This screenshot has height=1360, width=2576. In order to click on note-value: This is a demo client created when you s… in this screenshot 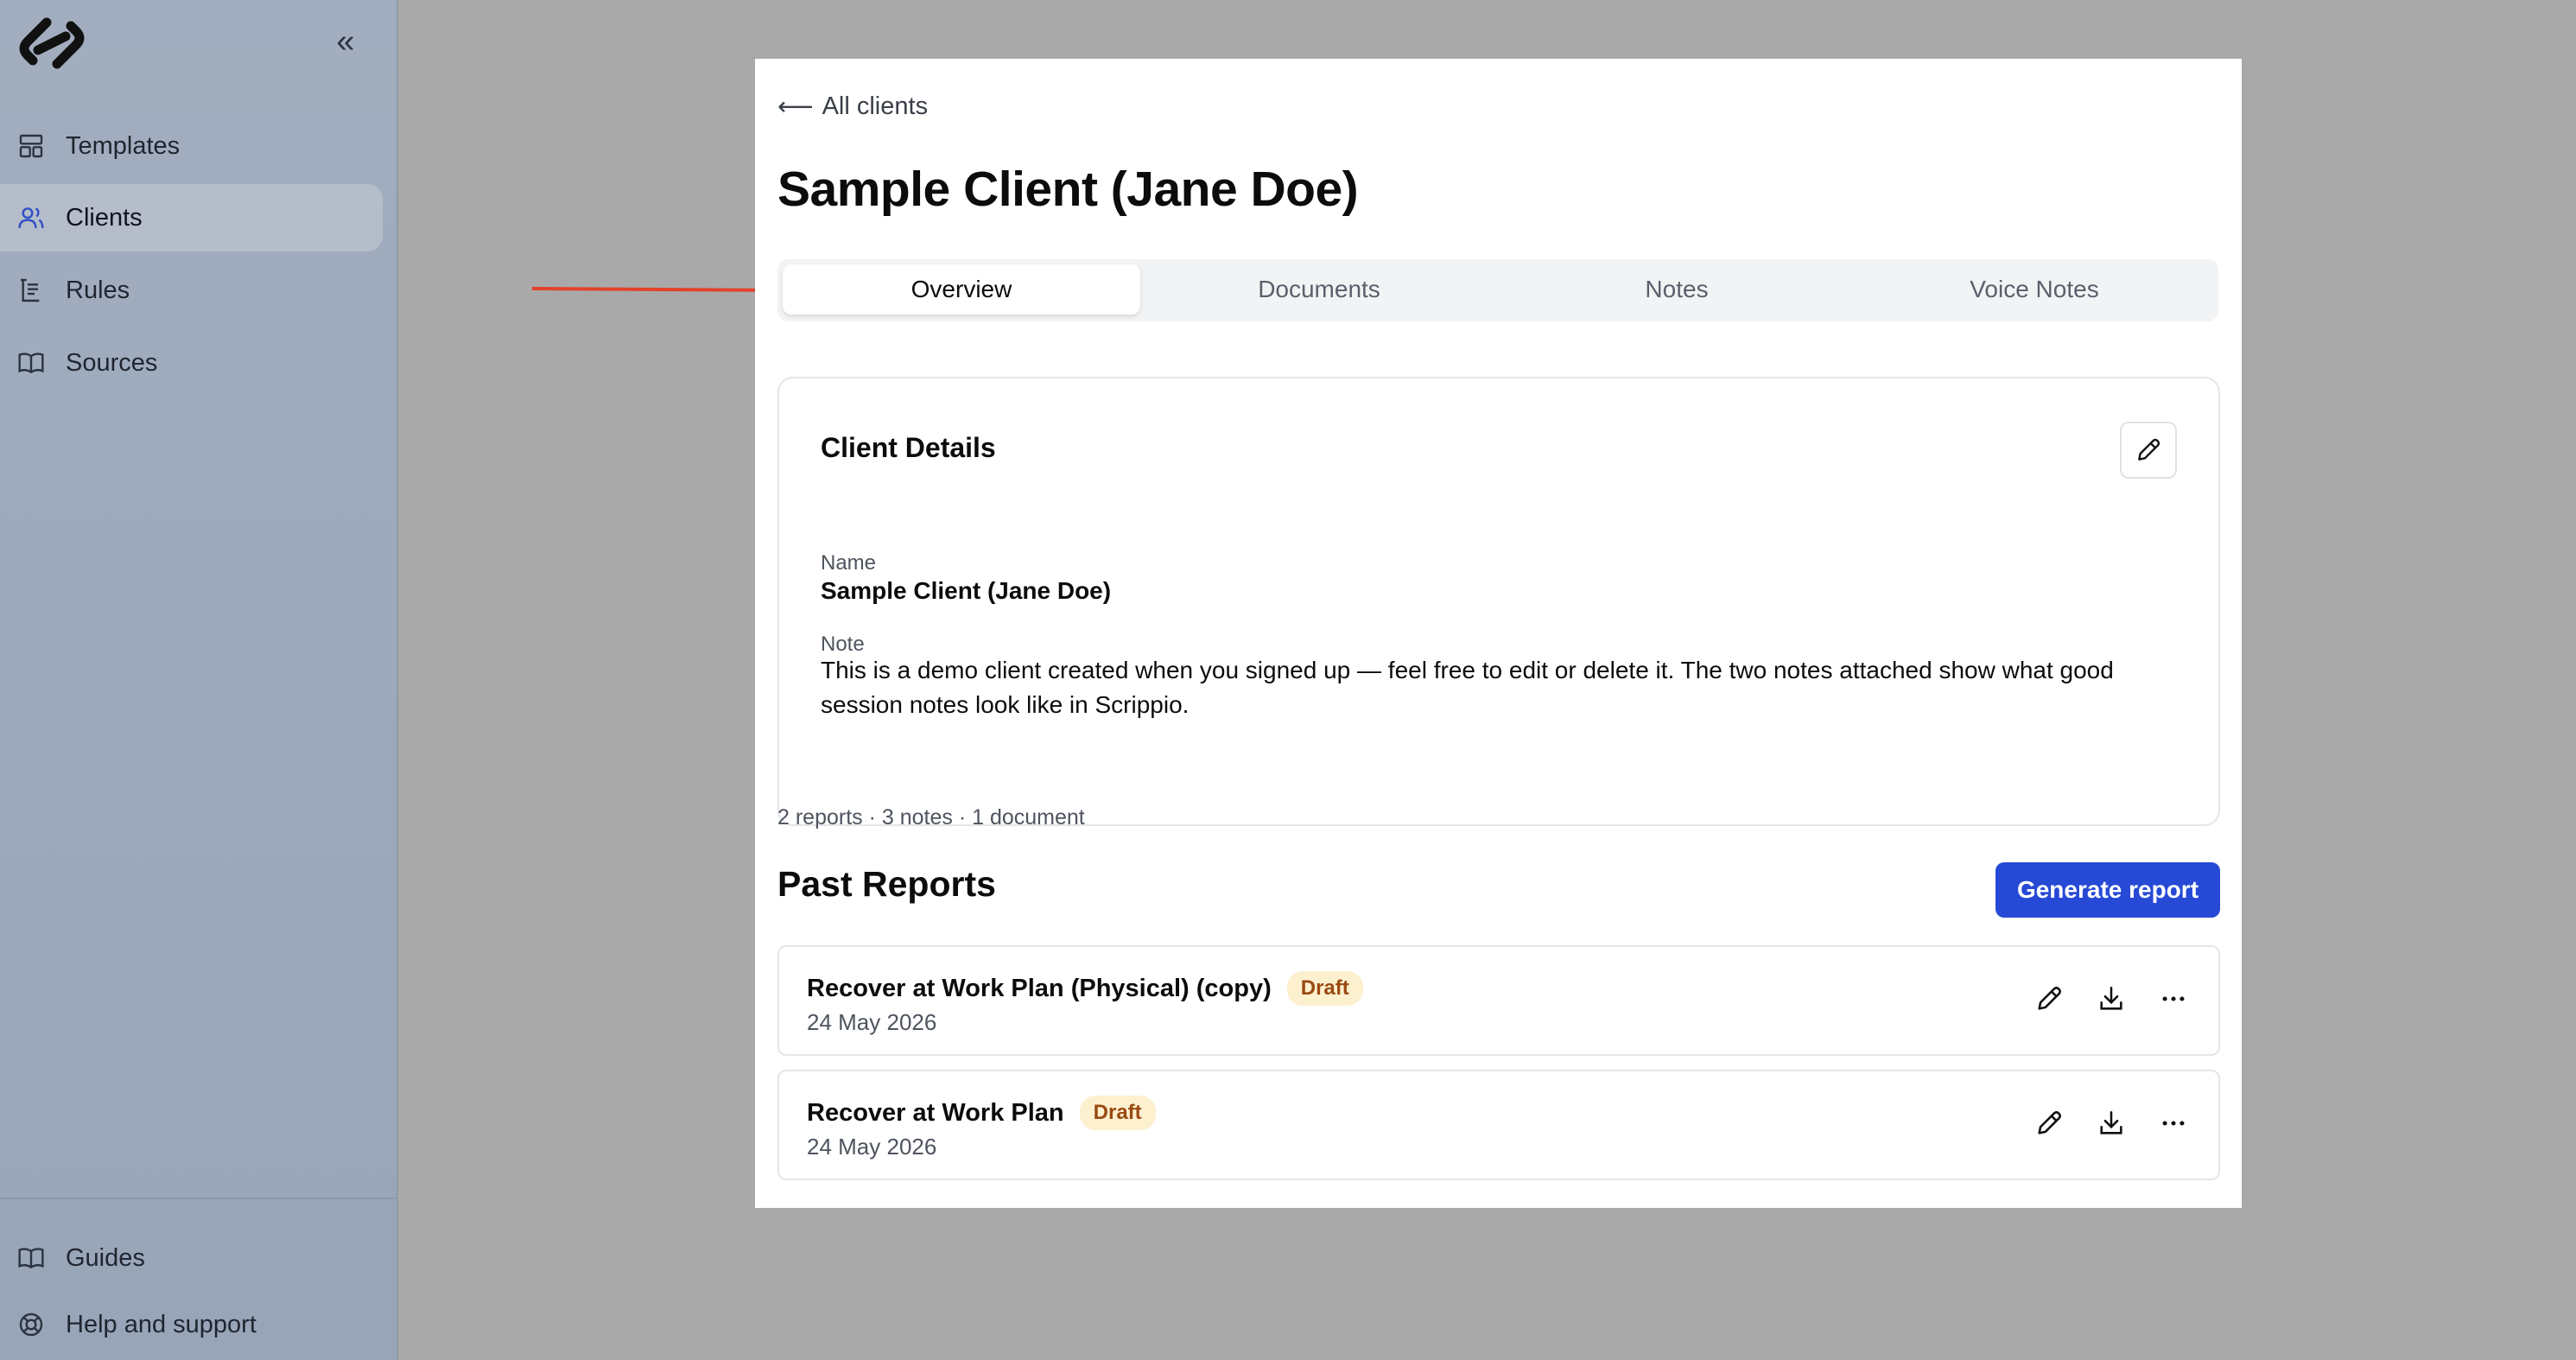, I will do `click(1467, 688)`.